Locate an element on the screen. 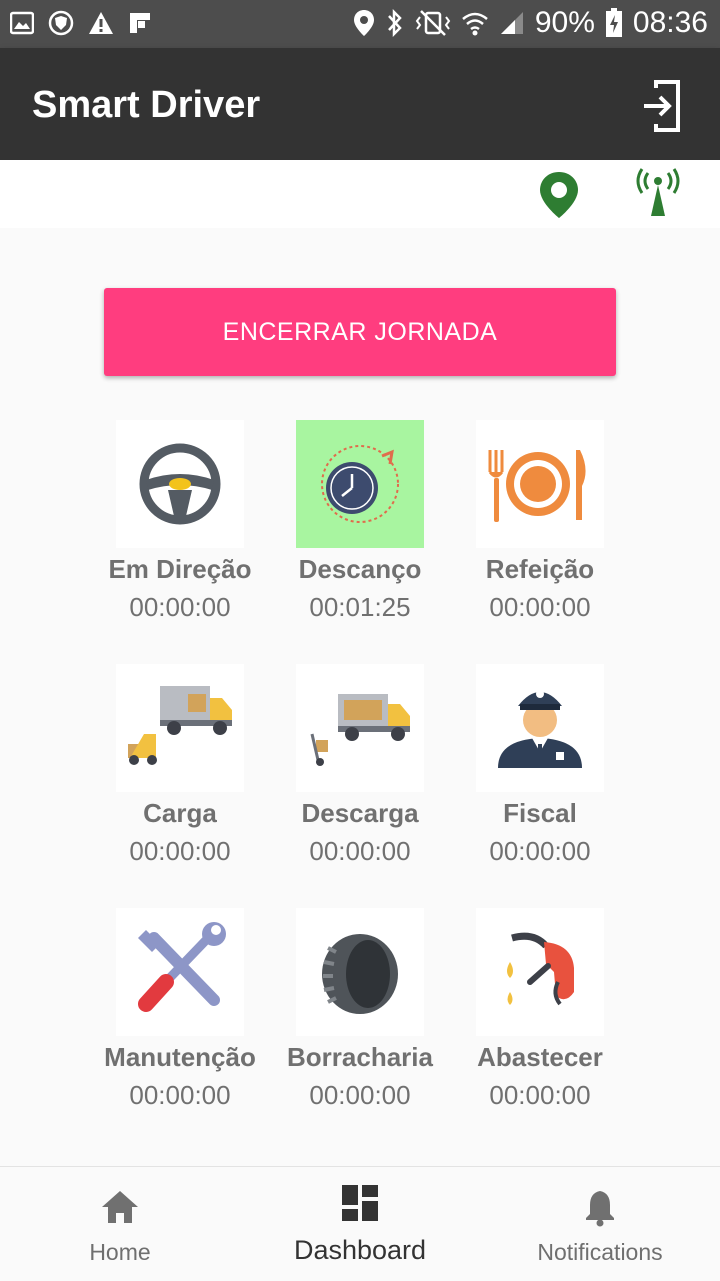 This screenshot has width=720, height=1281. signal-icon is located at coordinates (511, 23).